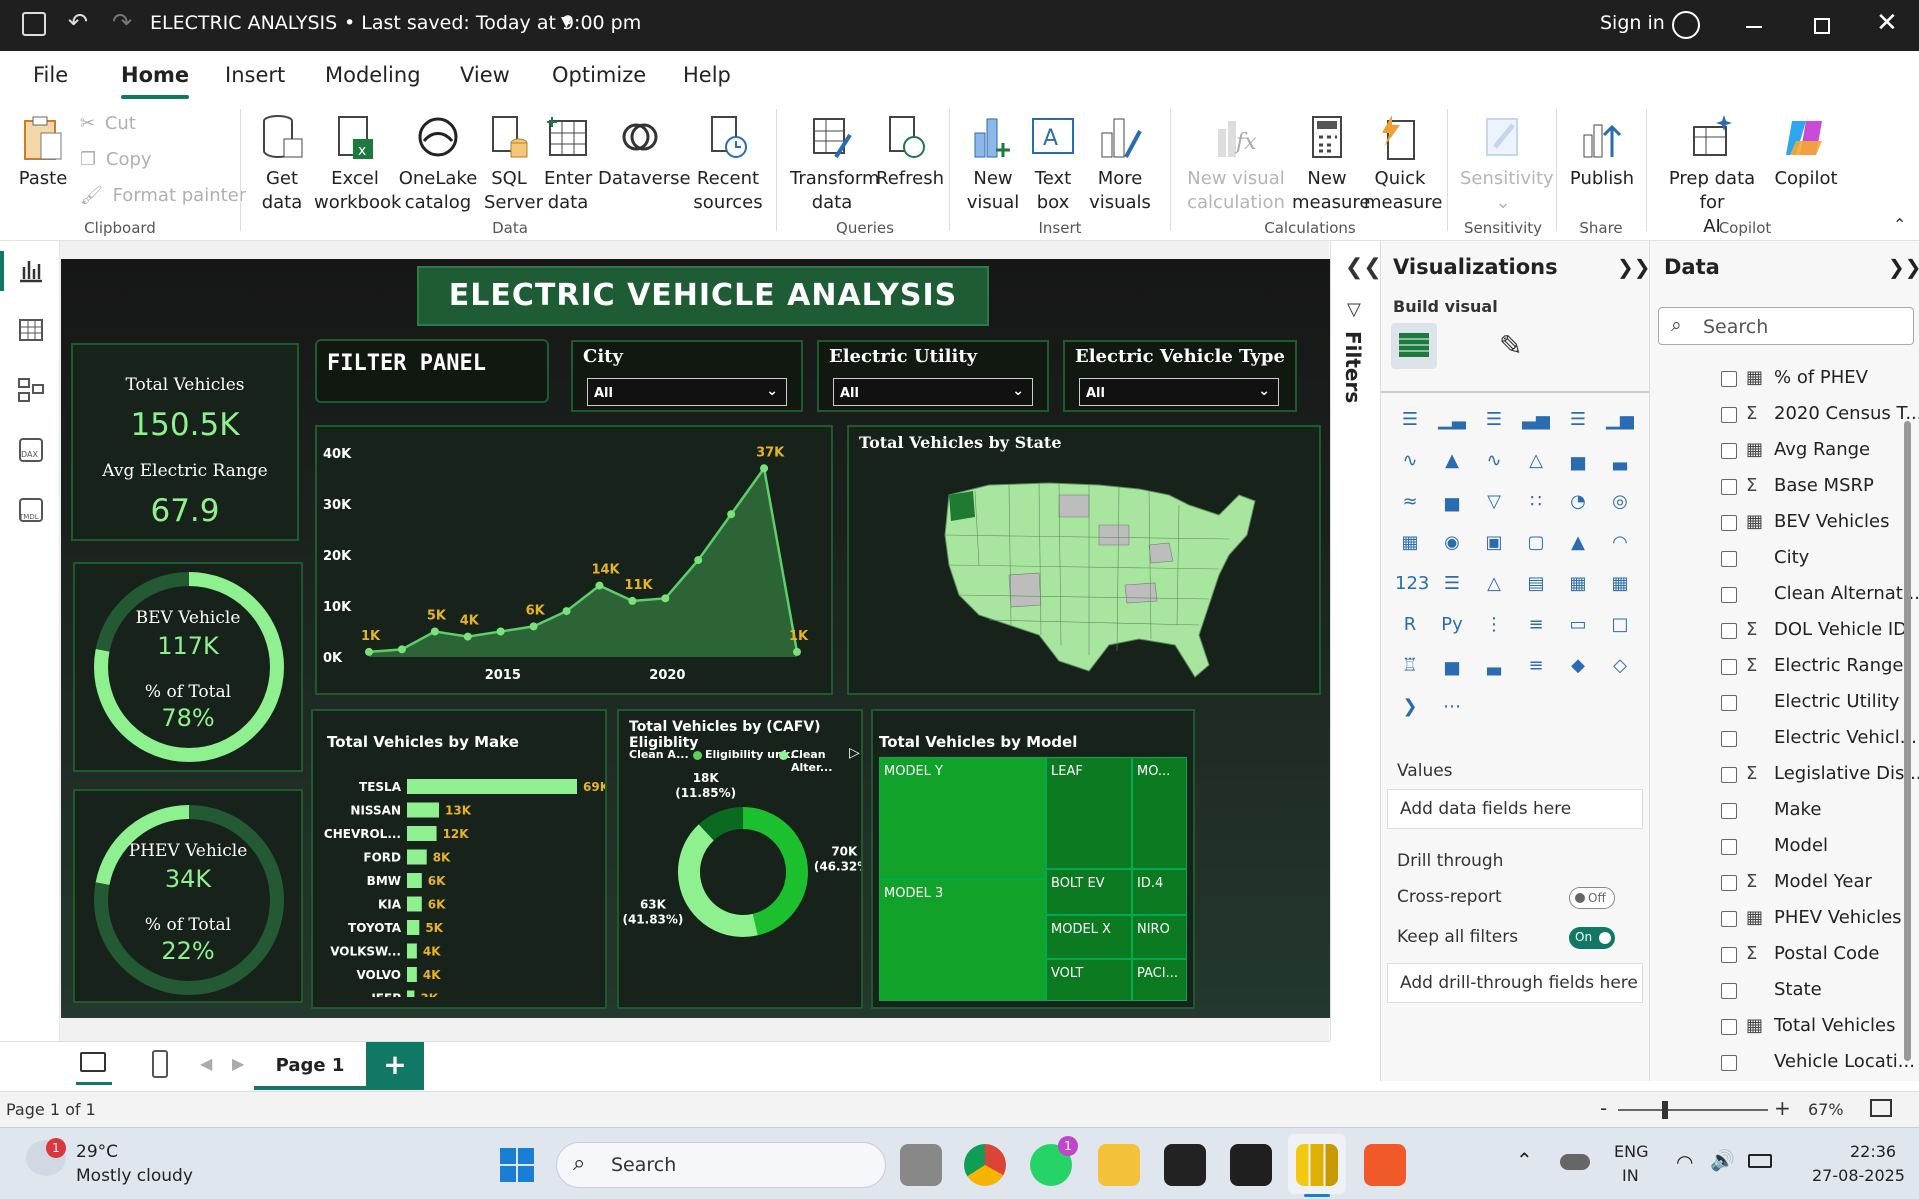 This screenshot has width=1919, height=1199. I want to click on field-name: % of PHEV, so click(1821, 377).